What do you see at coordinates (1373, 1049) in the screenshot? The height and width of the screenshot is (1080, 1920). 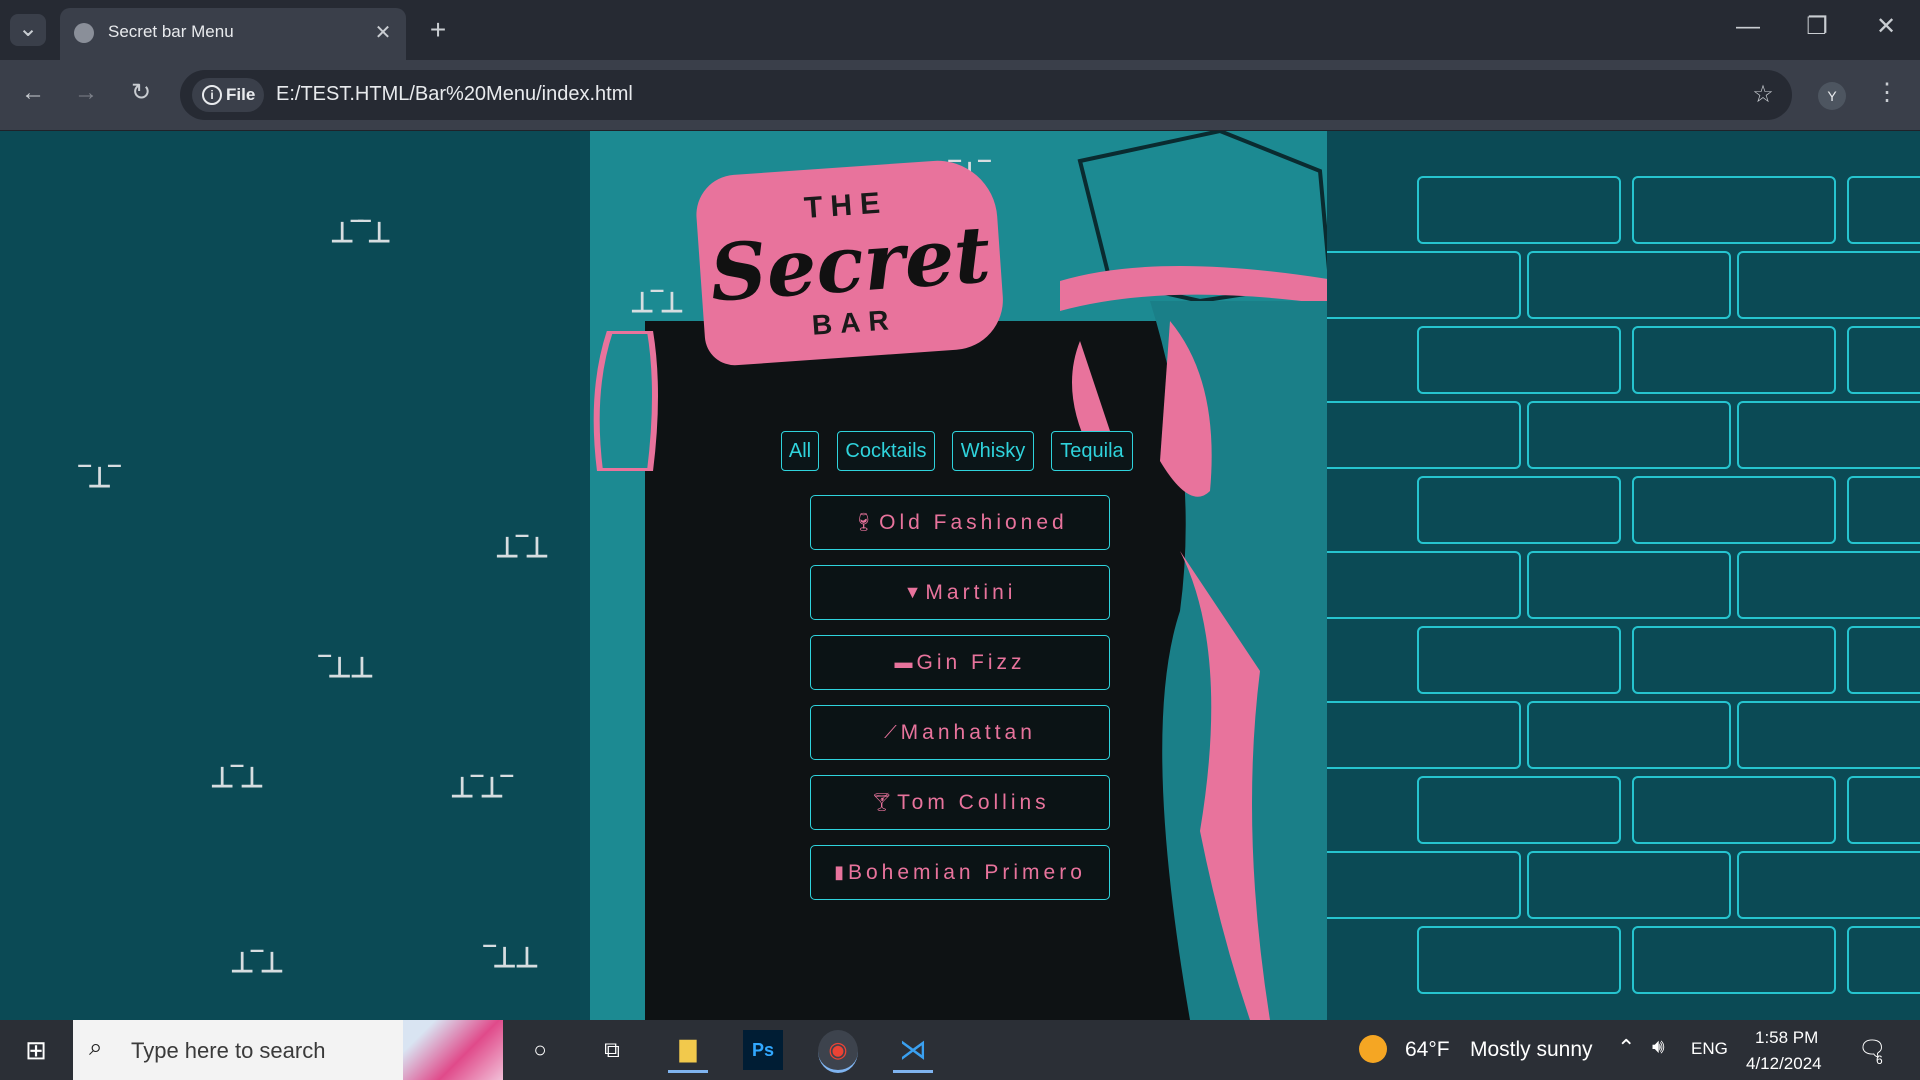 I see `weather-icon` at bounding box center [1373, 1049].